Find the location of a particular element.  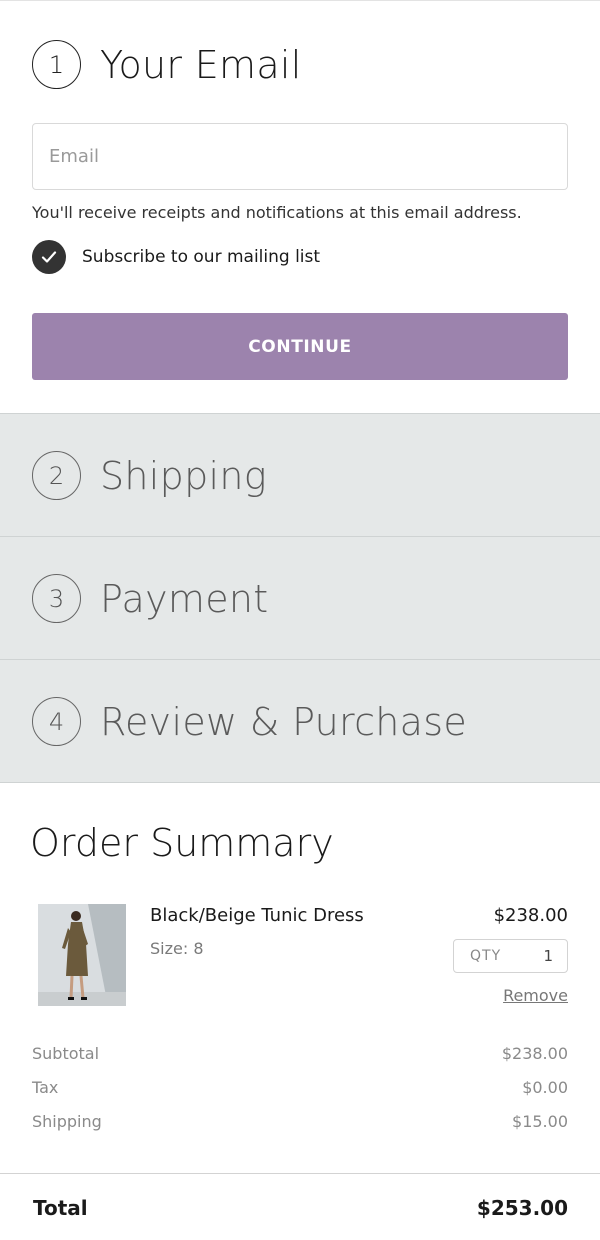

shipping-value: $15.00 is located at coordinates (540, 1121).